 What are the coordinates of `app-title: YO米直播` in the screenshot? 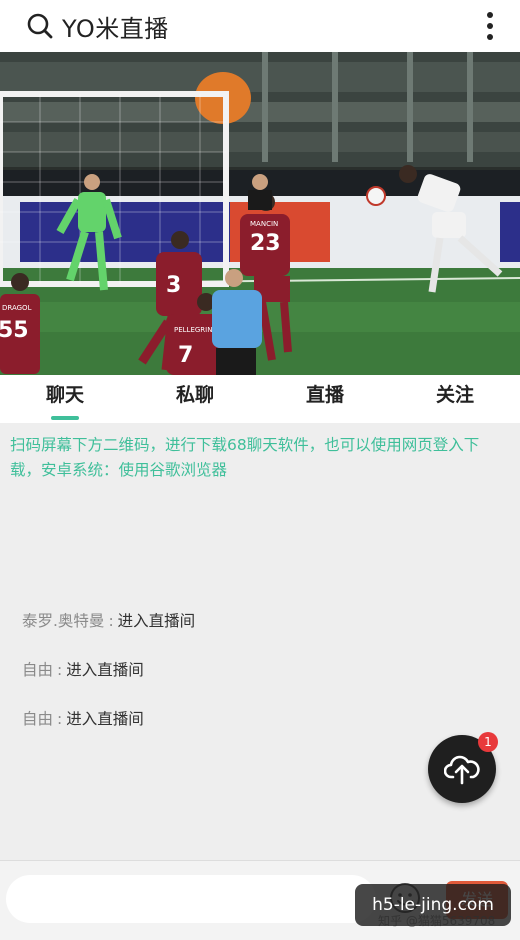 It's located at (115, 29).